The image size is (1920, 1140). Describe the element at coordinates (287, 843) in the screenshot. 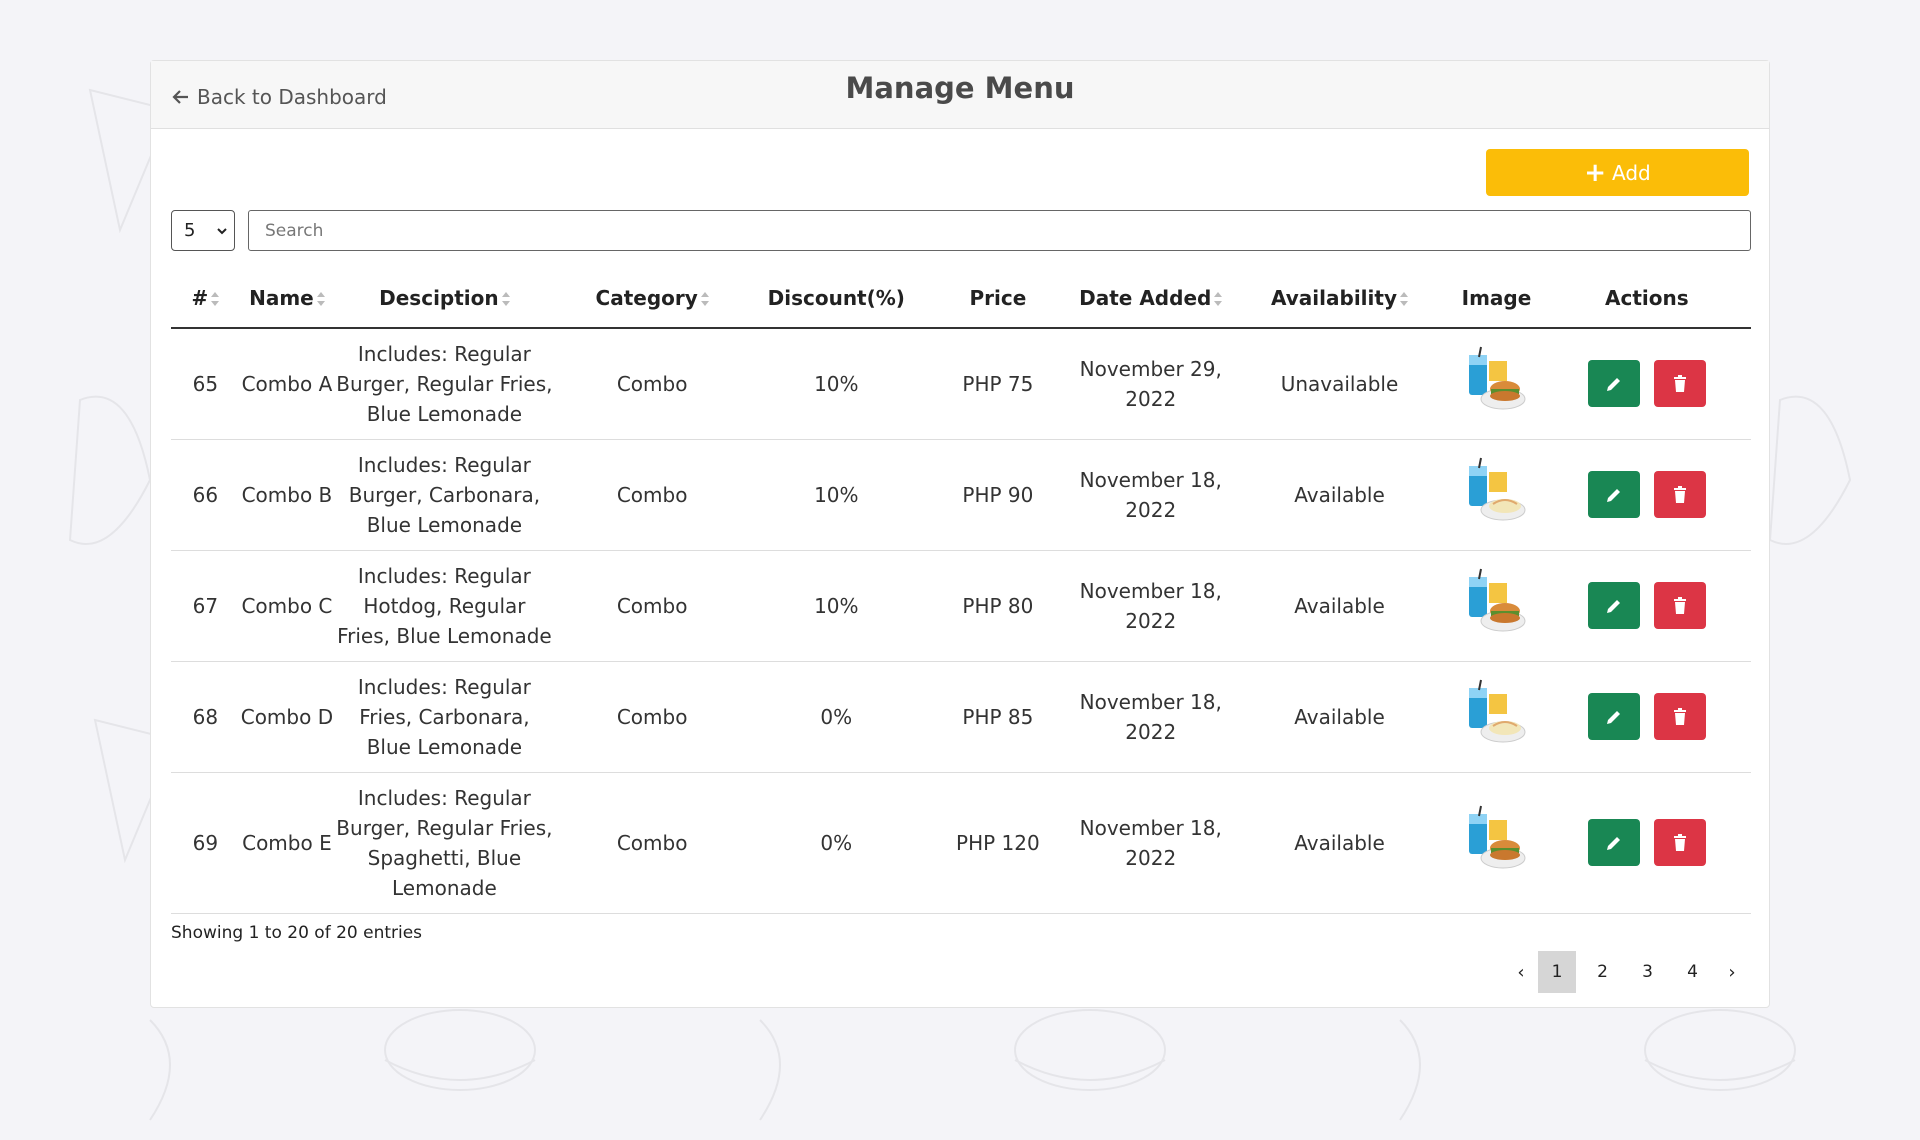

I see `cell-name: Combo E` at that location.